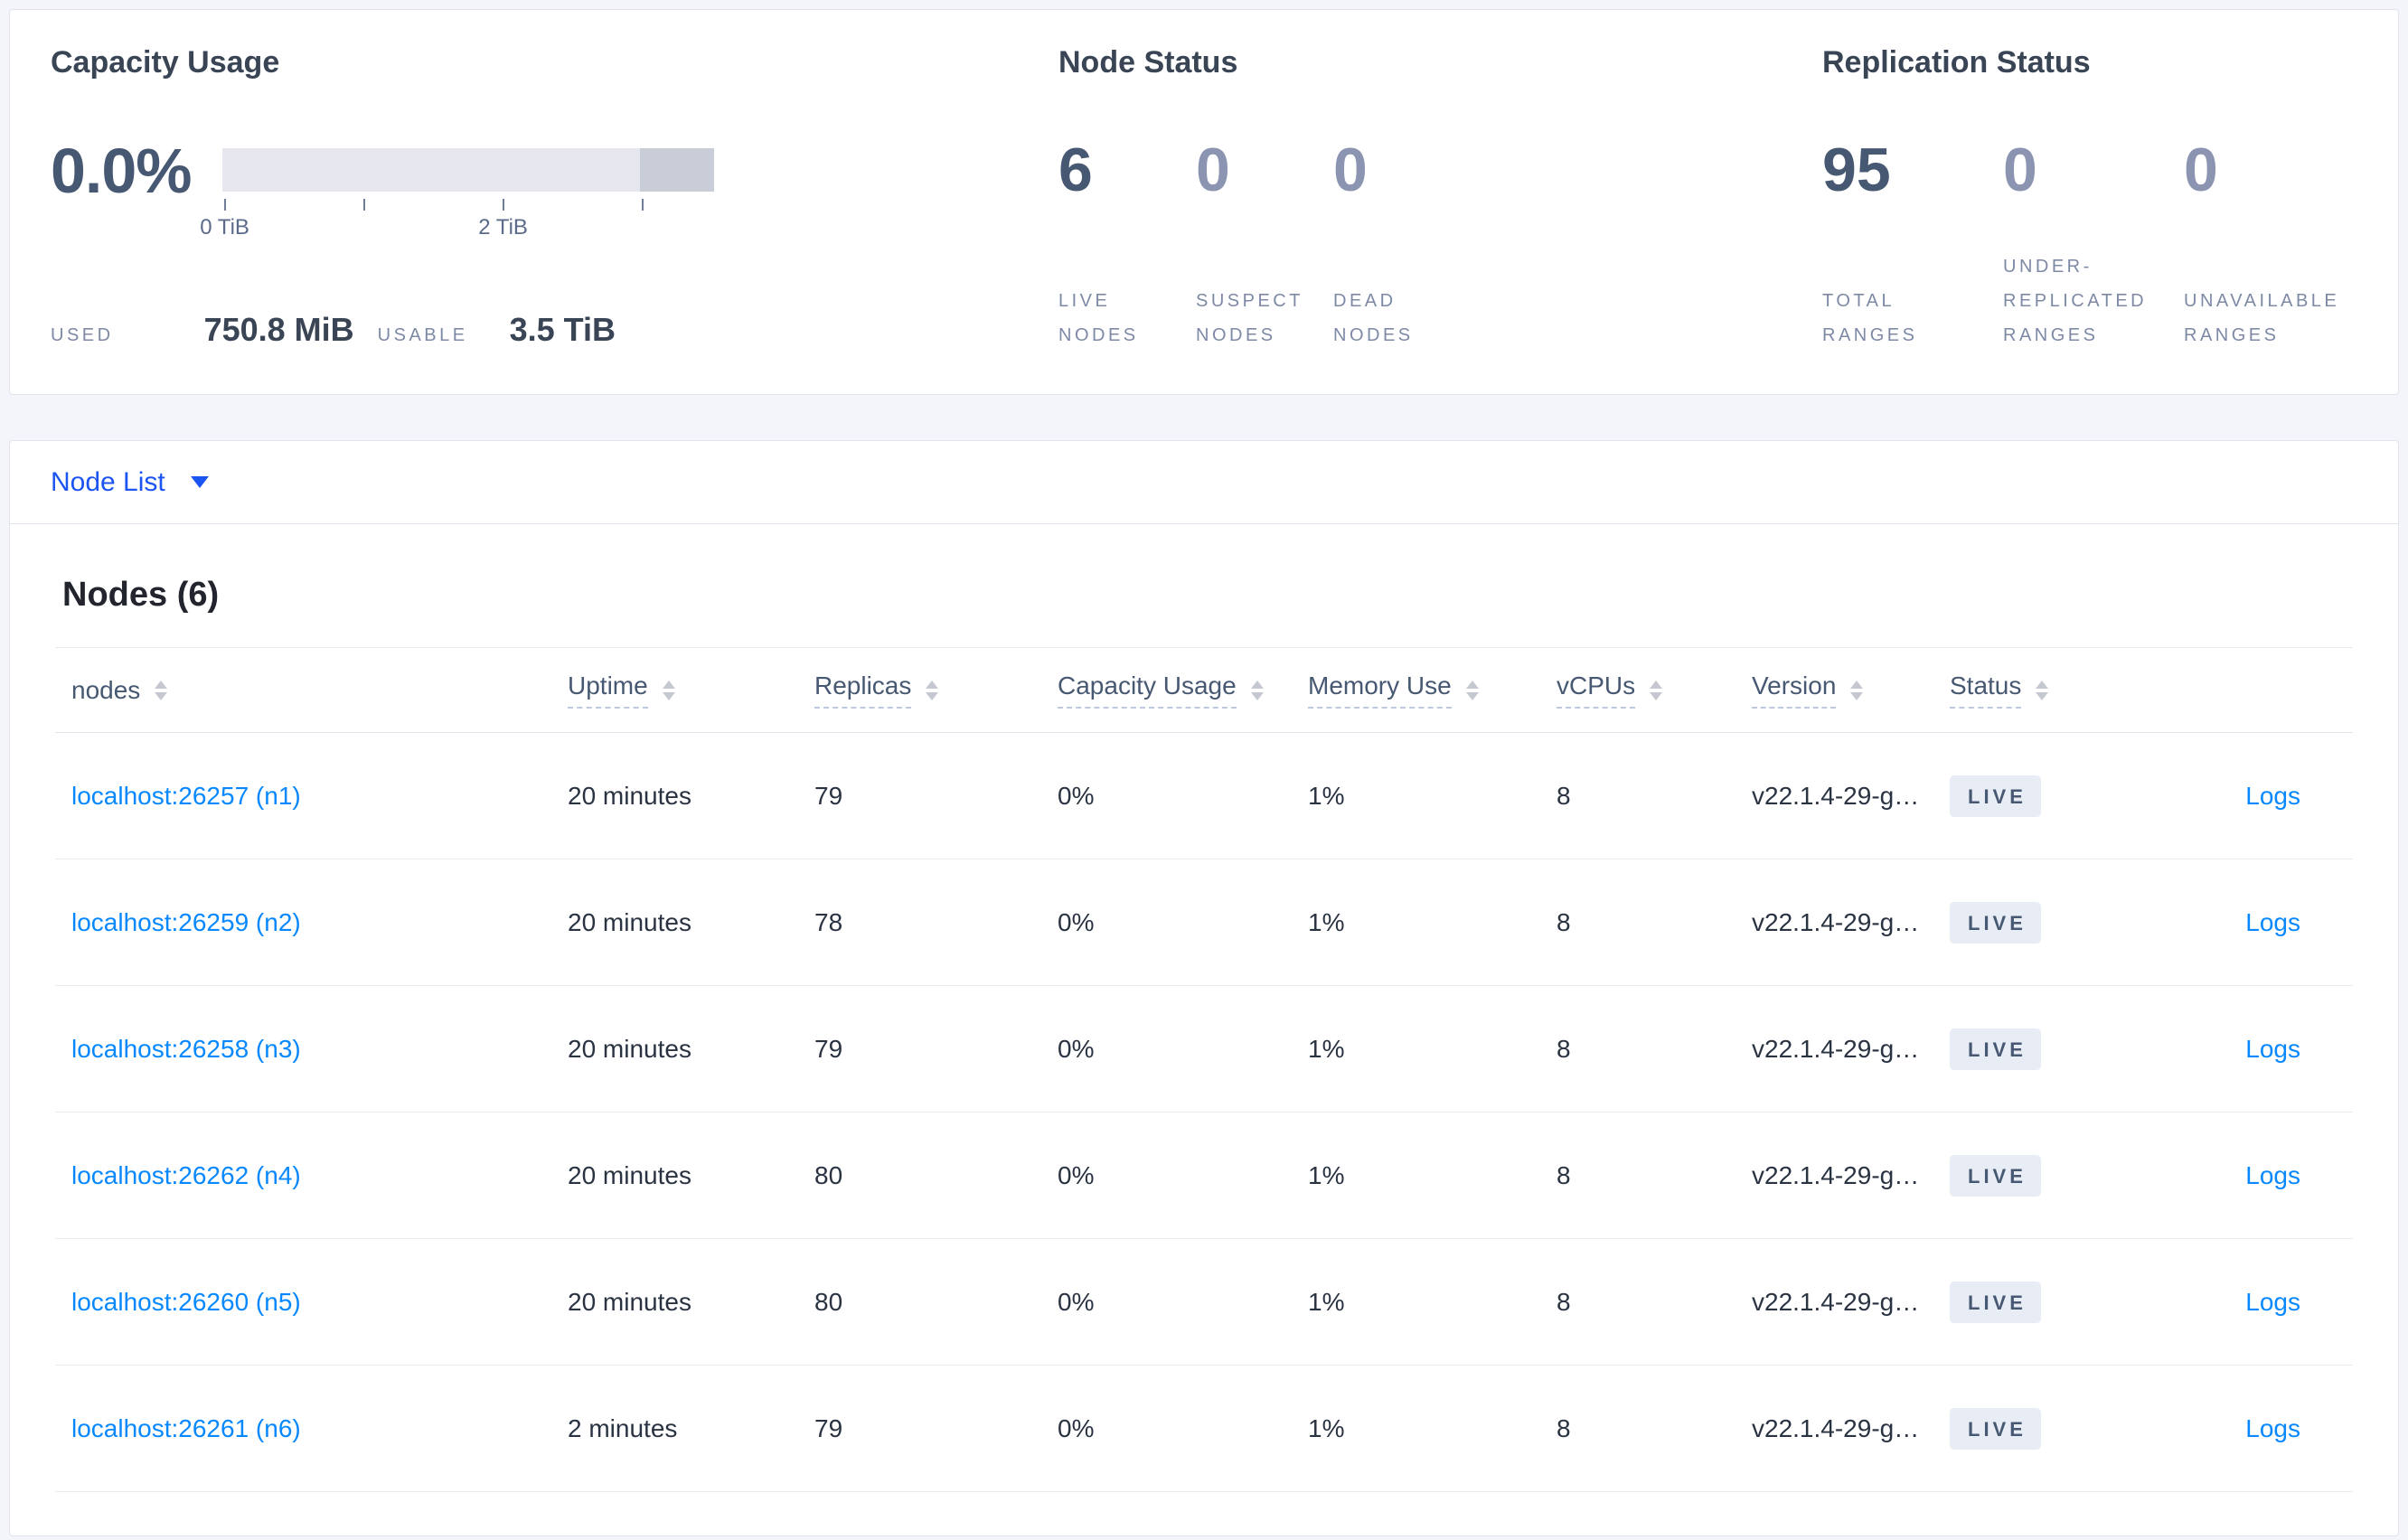  What do you see at coordinates (863, 690) in the screenshot?
I see `column-header-label: Replicas` at bounding box center [863, 690].